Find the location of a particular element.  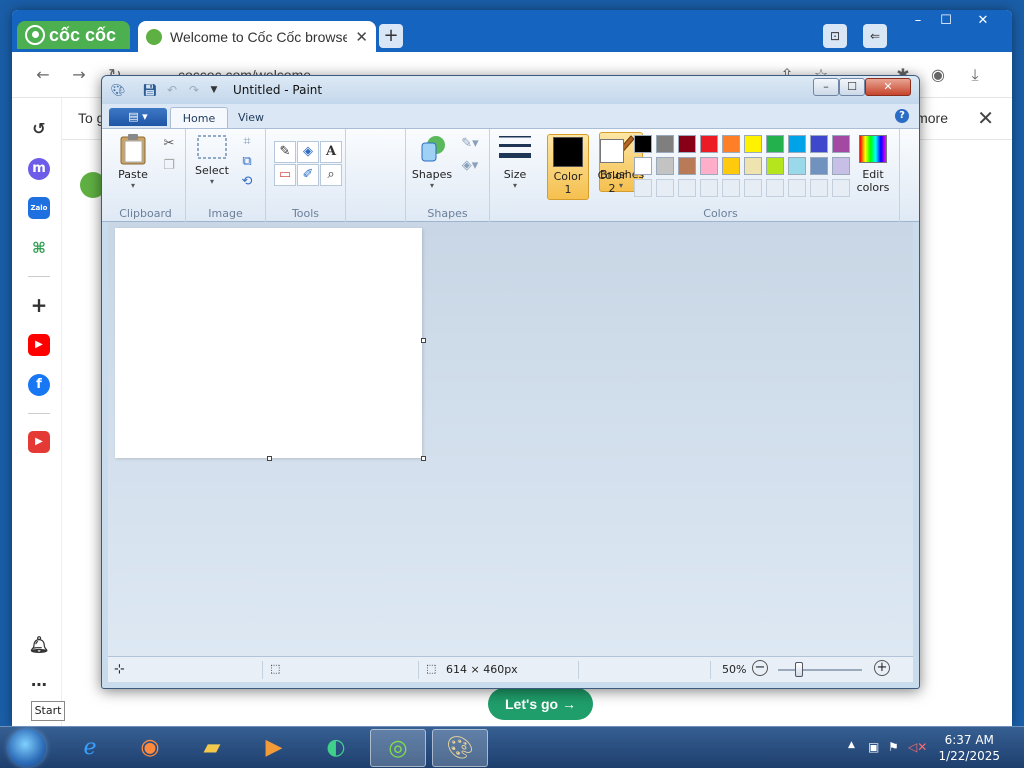

zoom-in-button: + is located at coordinates (882, 668).